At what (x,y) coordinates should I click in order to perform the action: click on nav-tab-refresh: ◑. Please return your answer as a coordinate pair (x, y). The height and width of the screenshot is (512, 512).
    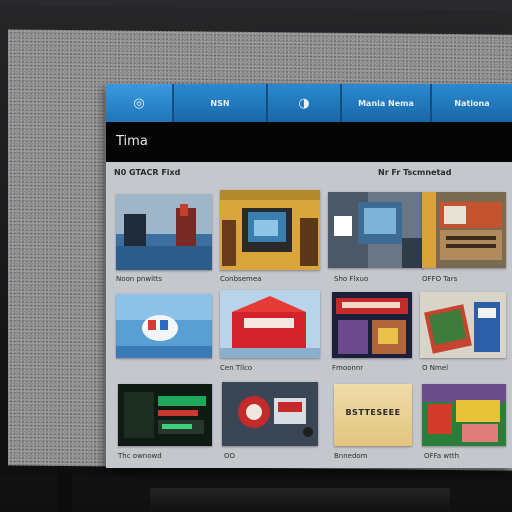
    Looking at the image, I should click on (305, 103).